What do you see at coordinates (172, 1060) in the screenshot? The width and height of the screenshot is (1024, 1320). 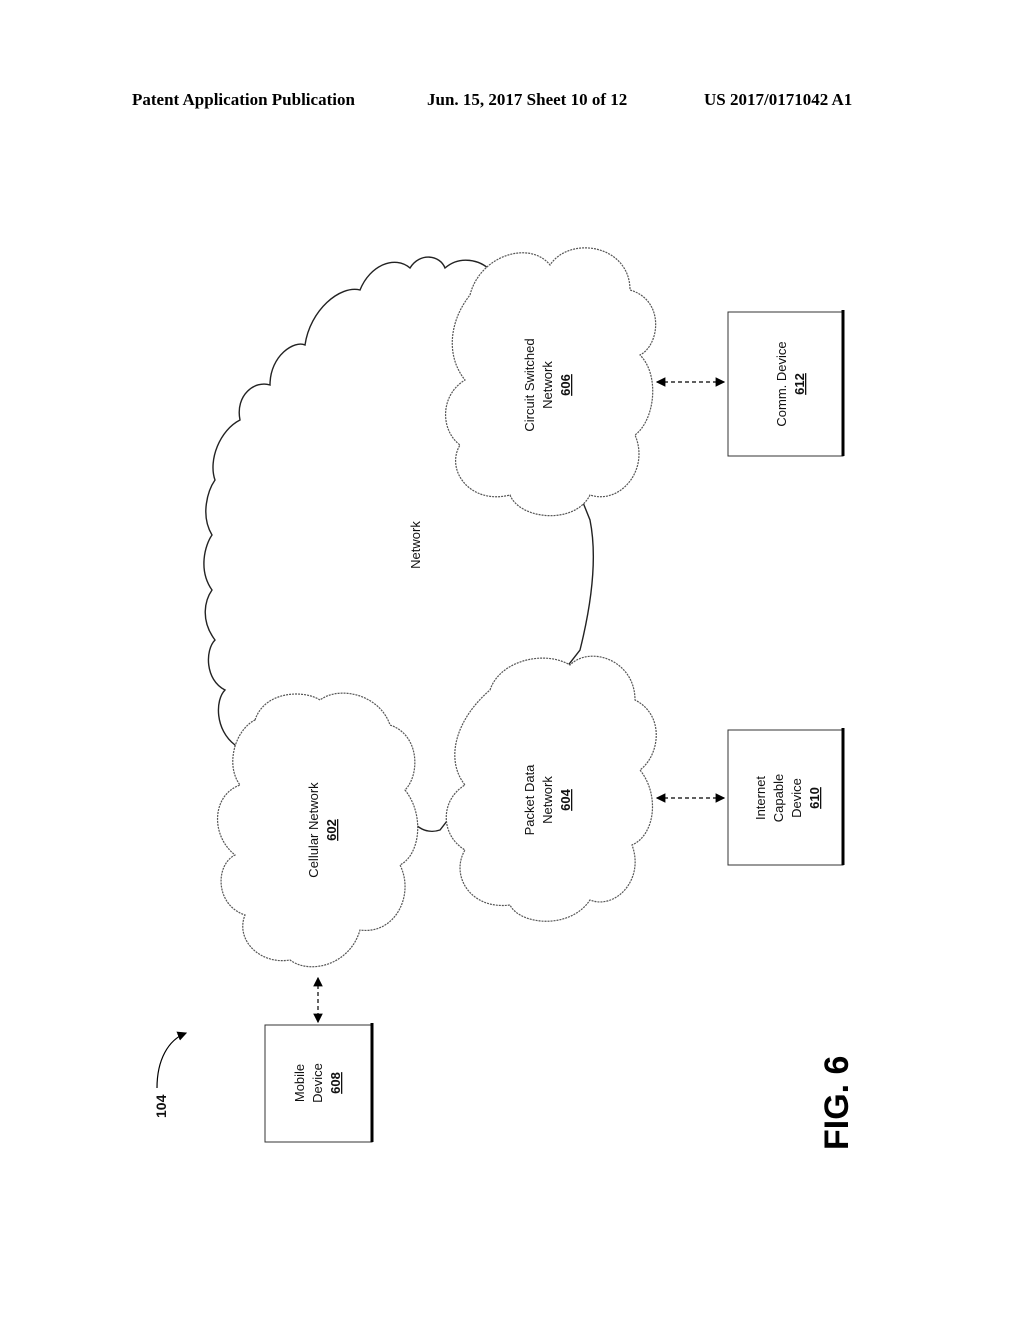 I see `reference-arrow-icon` at bounding box center [172, 1060].